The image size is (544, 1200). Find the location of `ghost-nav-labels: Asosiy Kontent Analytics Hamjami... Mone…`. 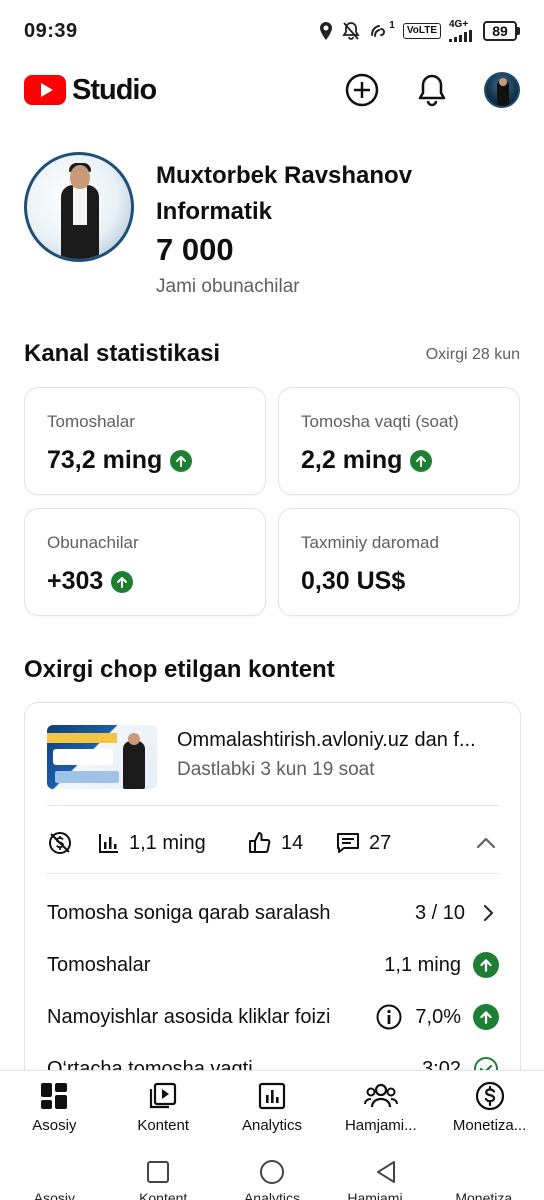

ghost-nav-labels: Asosiy Kontent Analytics Hamjami... Mone… is located at coordinates (272, 1195).